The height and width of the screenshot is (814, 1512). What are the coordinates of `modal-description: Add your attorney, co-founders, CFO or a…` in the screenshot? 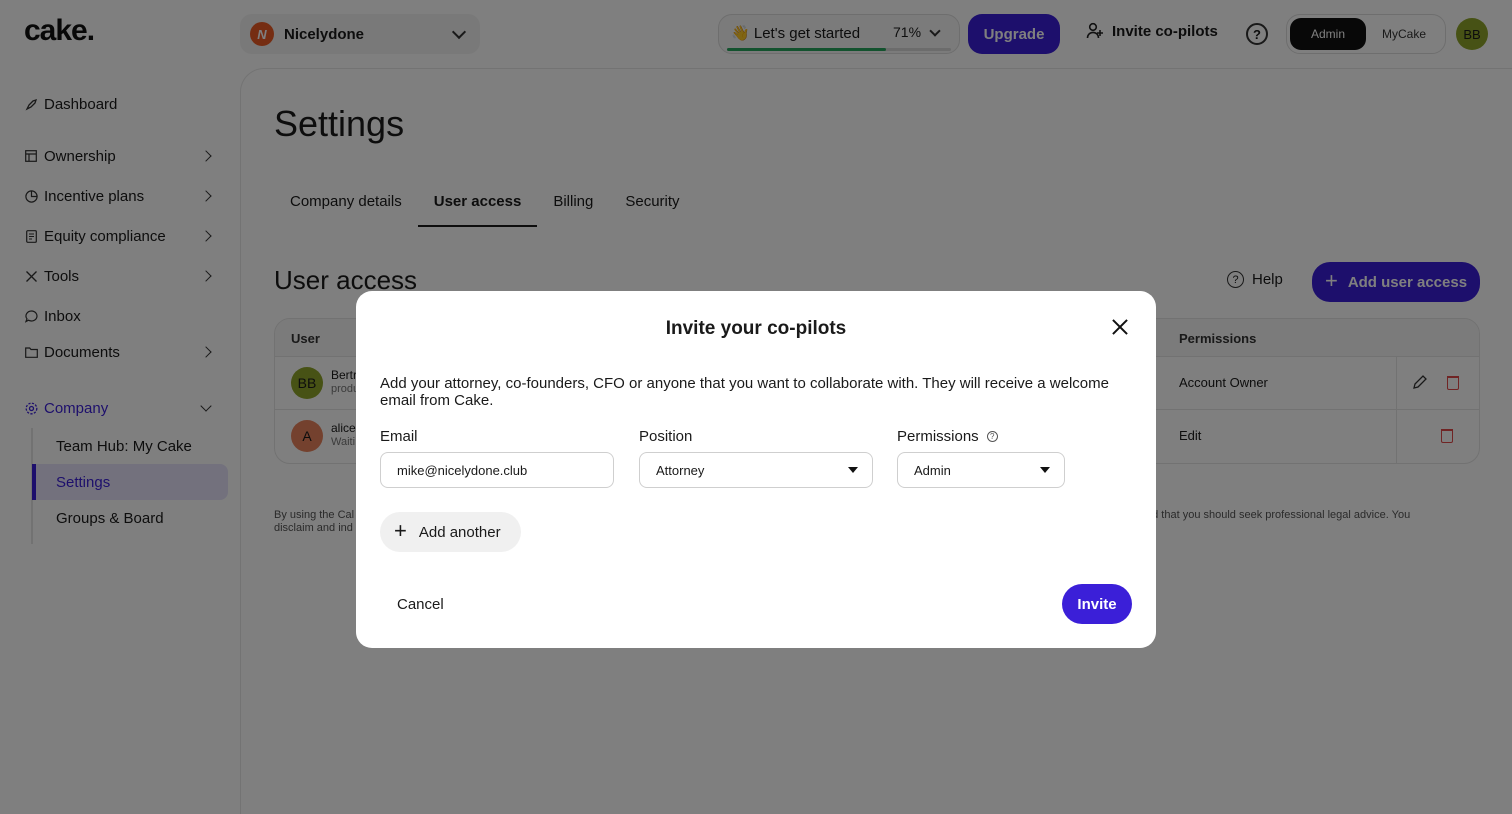 It's located at (744, 392).